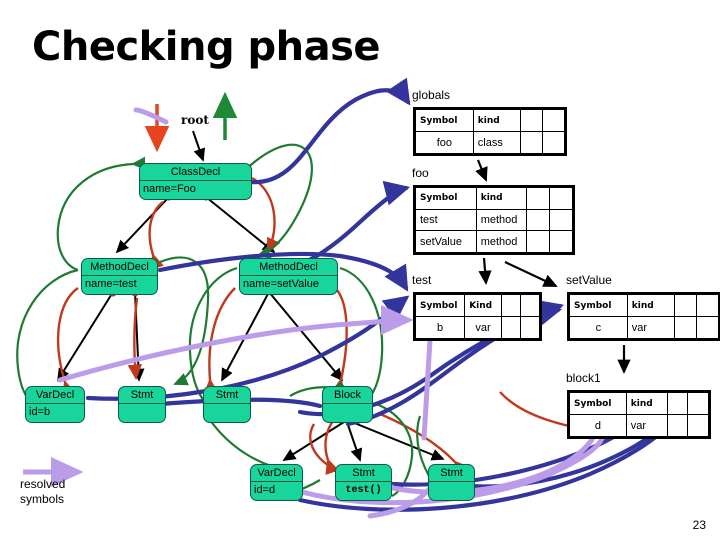 The image size is (720, 540). I want to click on ast-node-methoddecl-setvalue-attr: name=setValue, so click(281, 284).